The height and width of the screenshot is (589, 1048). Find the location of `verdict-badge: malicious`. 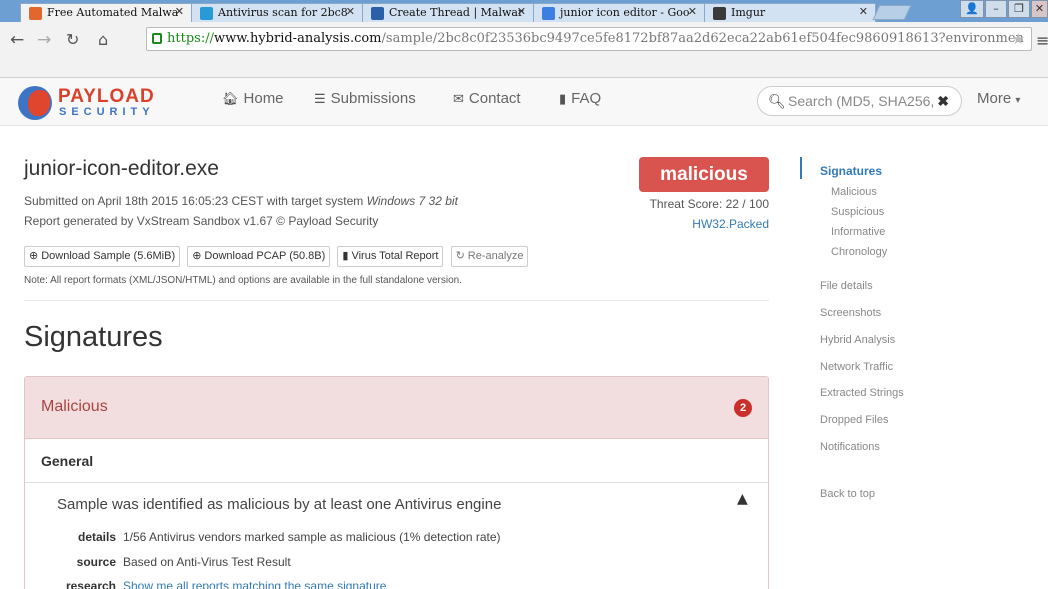

verdict-badge: malicious is located at coordinates (704, 174).